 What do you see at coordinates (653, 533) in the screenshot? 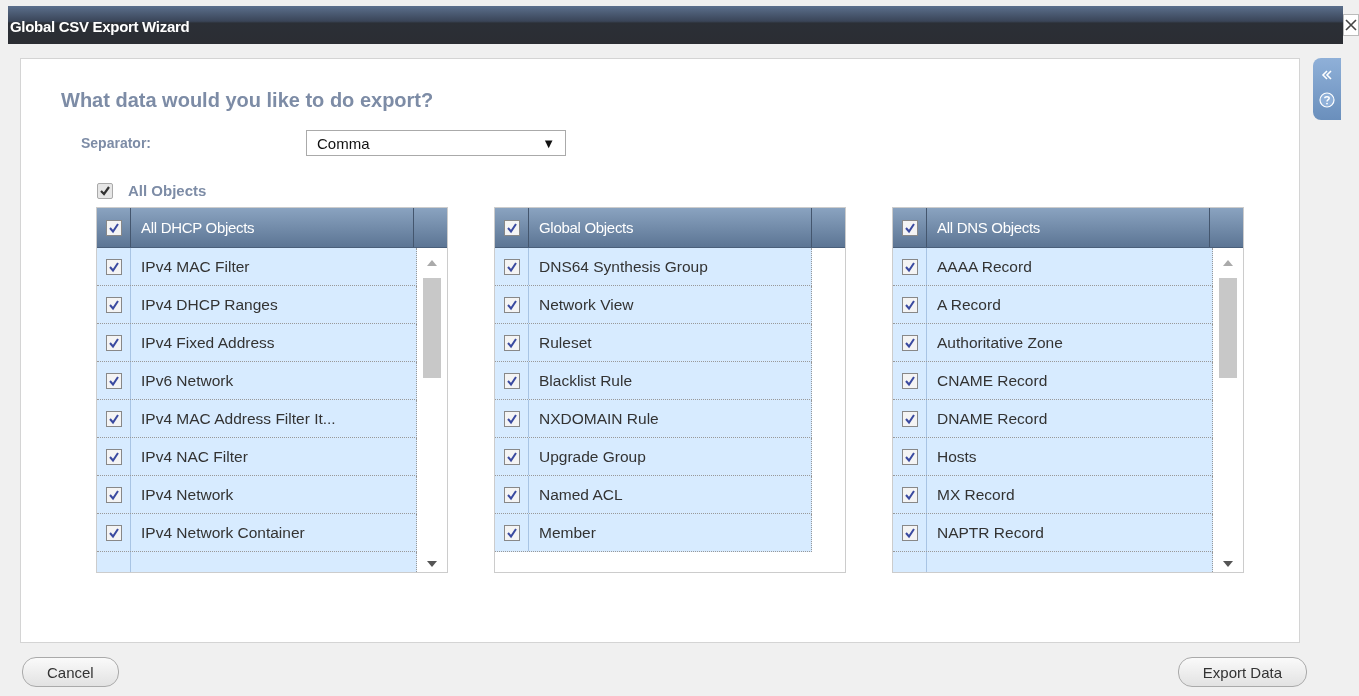
I see `list-row: Member` at bounding box center [653, 533].